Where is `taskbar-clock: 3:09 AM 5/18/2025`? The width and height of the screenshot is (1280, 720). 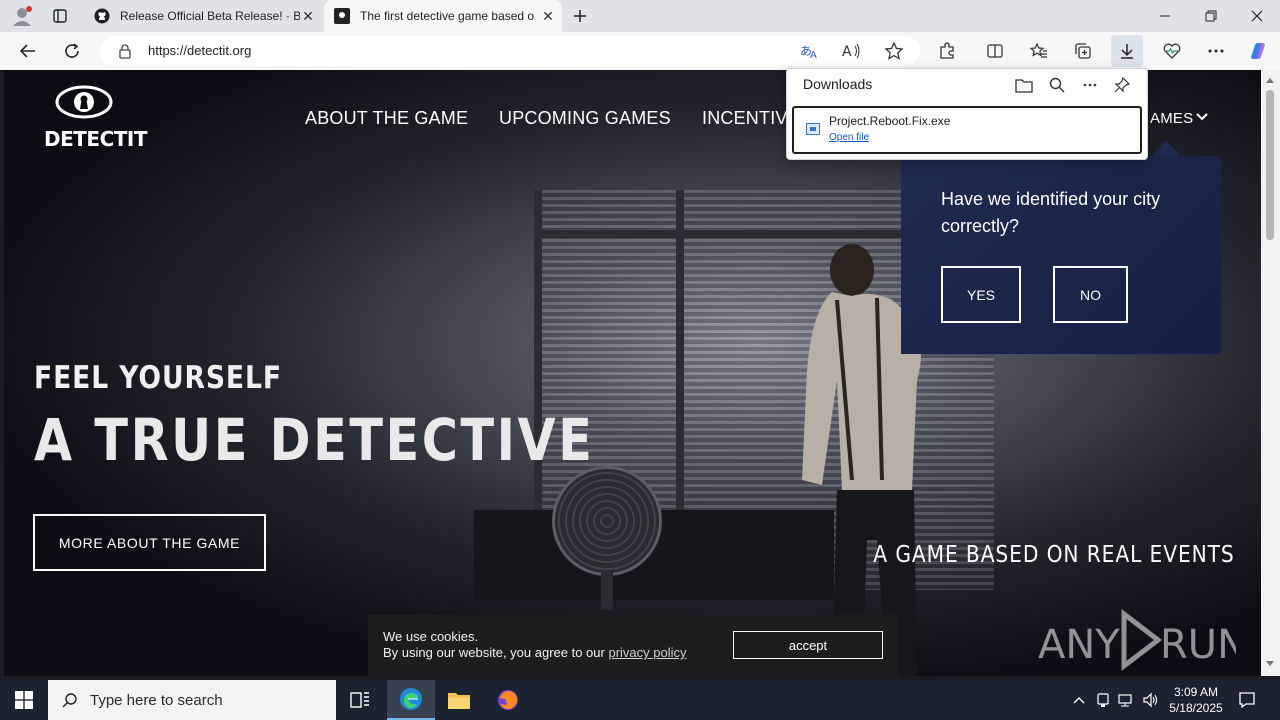
taskbar-clock: 3:09 AM 5/18/2025 is located at coordinates (1196, 700).